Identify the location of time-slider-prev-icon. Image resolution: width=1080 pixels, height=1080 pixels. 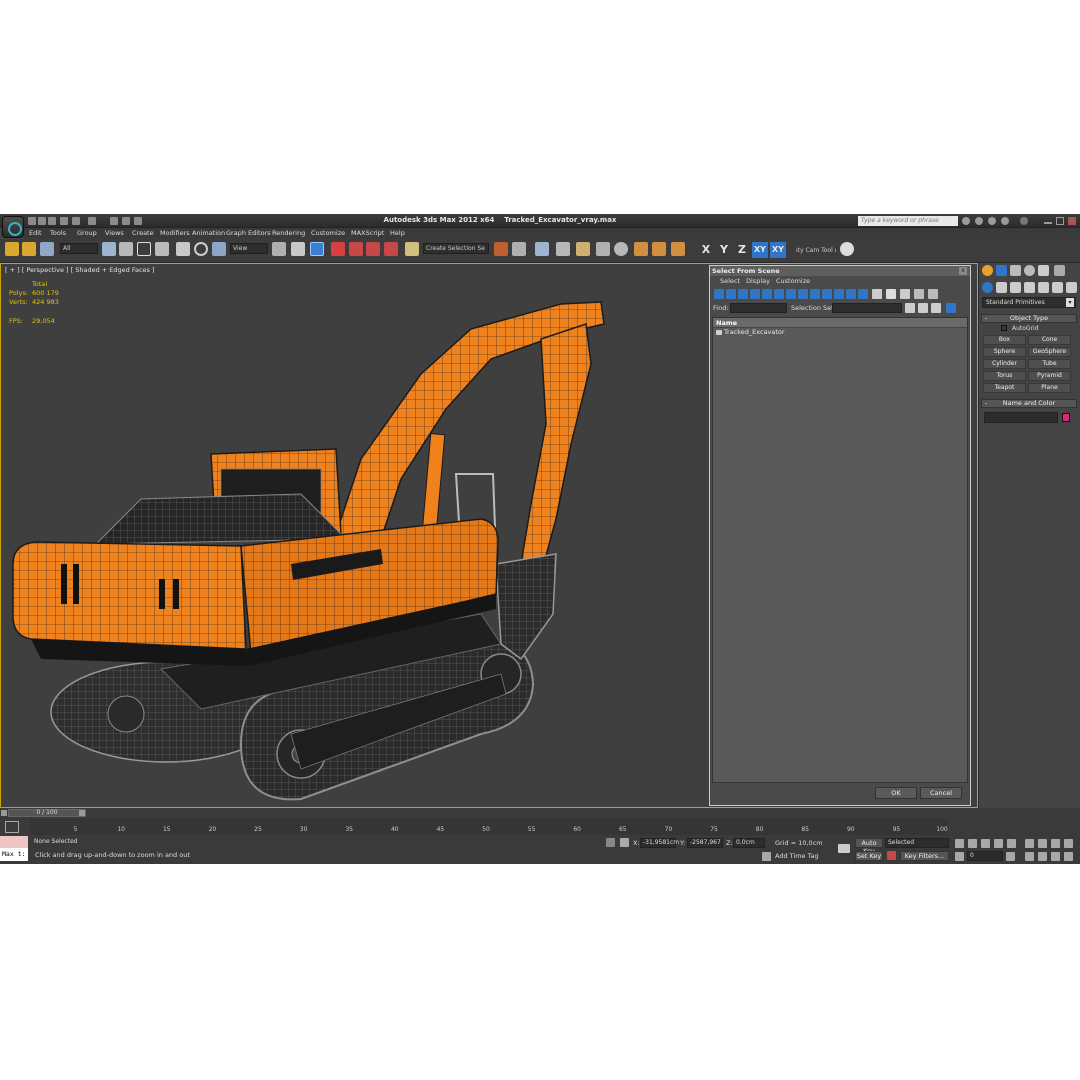
(4, 813).